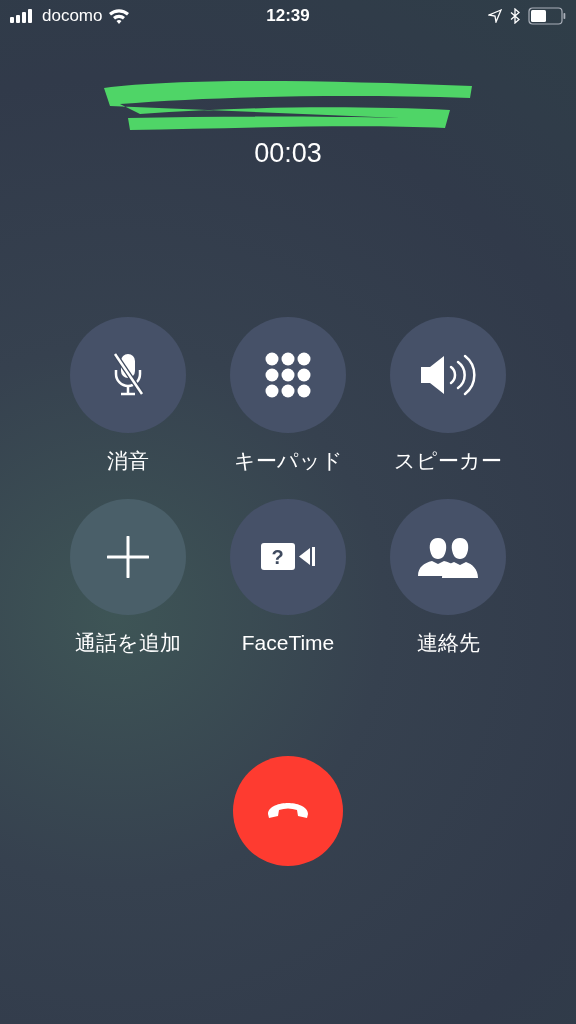 The width and height of the screenshot is (576, 1024). What do you see at coordinates (448, 642) in the screenshot?
I see `call-option-label: 連絡先` at bounding box center [448, 642].